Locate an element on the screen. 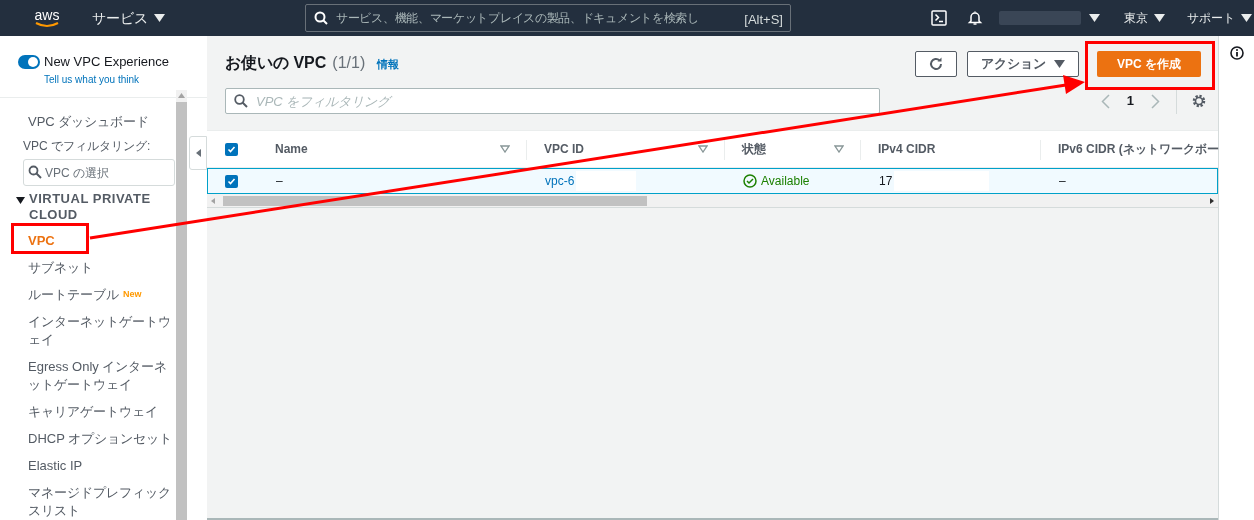 The height and width of the screenshot is (520, 1254). toggle-switch is located at coordinates (29, 61).